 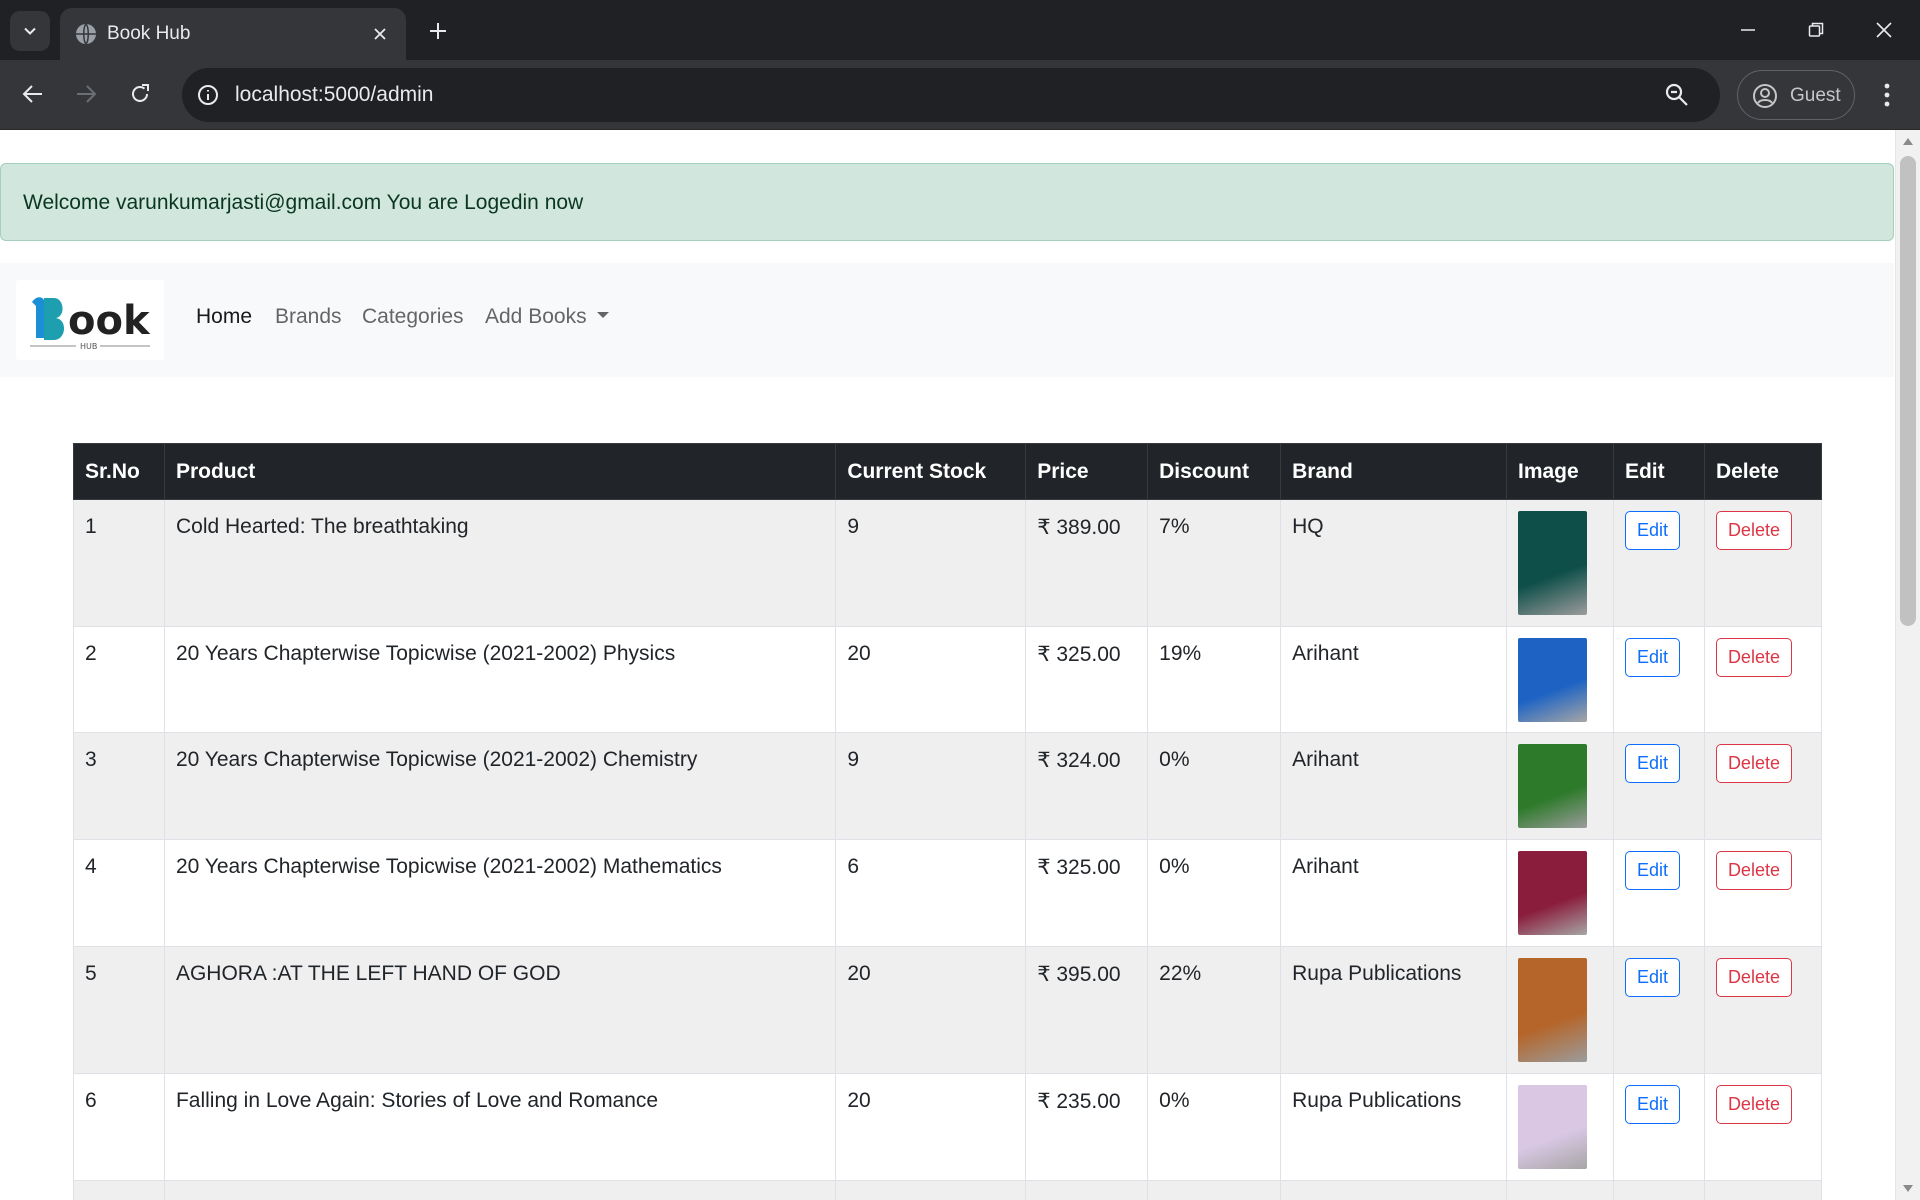 I want to click on scroll-up-arrow-icon, so click(x=1908, y=141).